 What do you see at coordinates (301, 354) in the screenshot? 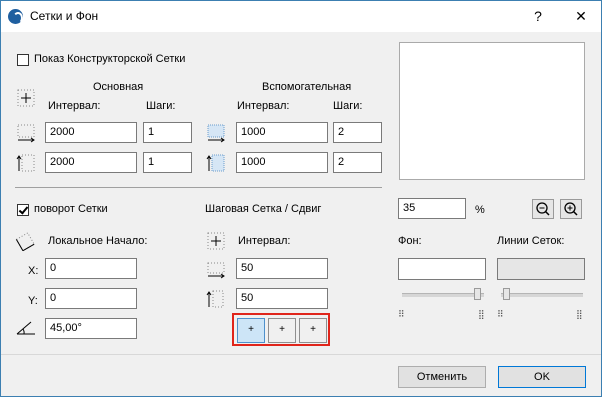
I see `footer-divider` at bounding box center [301, 354].